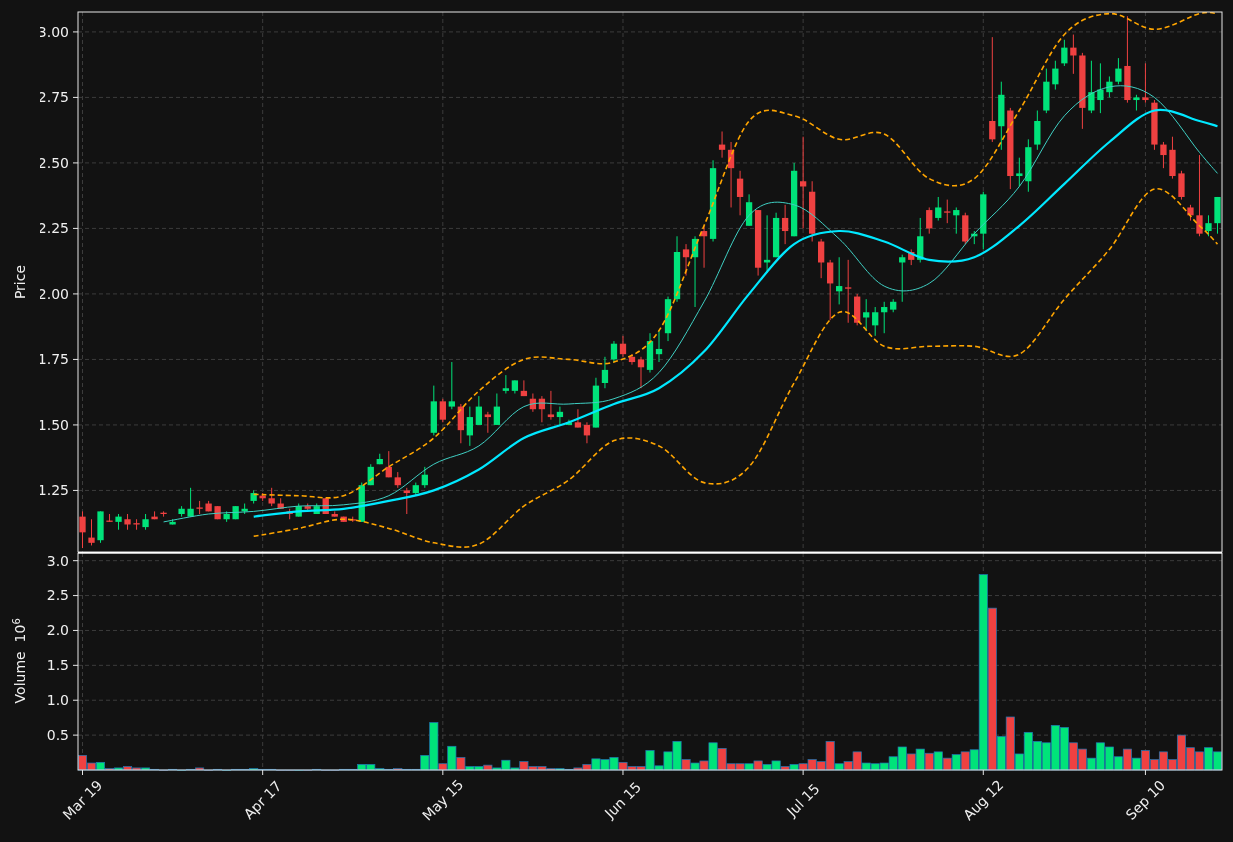 This screenshot has height=842, width=1233. I want to click on tick-label: Apr 17, so click(262, 799).